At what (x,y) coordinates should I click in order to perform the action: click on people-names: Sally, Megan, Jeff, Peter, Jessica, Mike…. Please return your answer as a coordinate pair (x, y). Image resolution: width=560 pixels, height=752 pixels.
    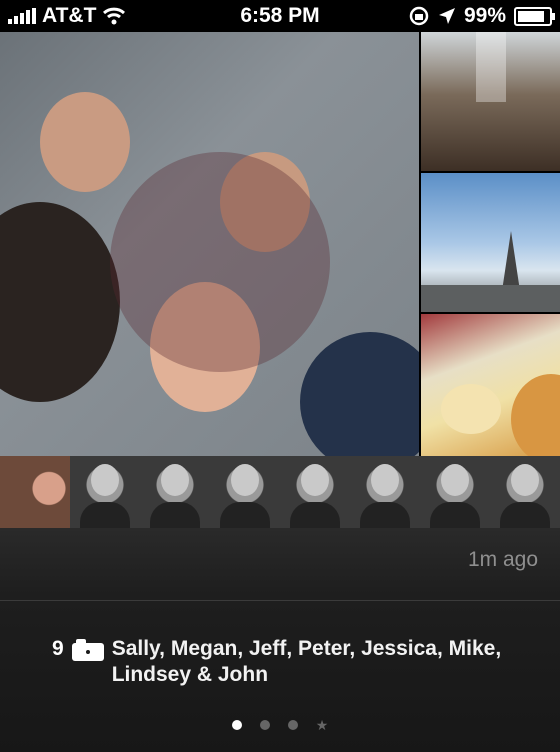
    Looking at the image, I should click on (322, 662).